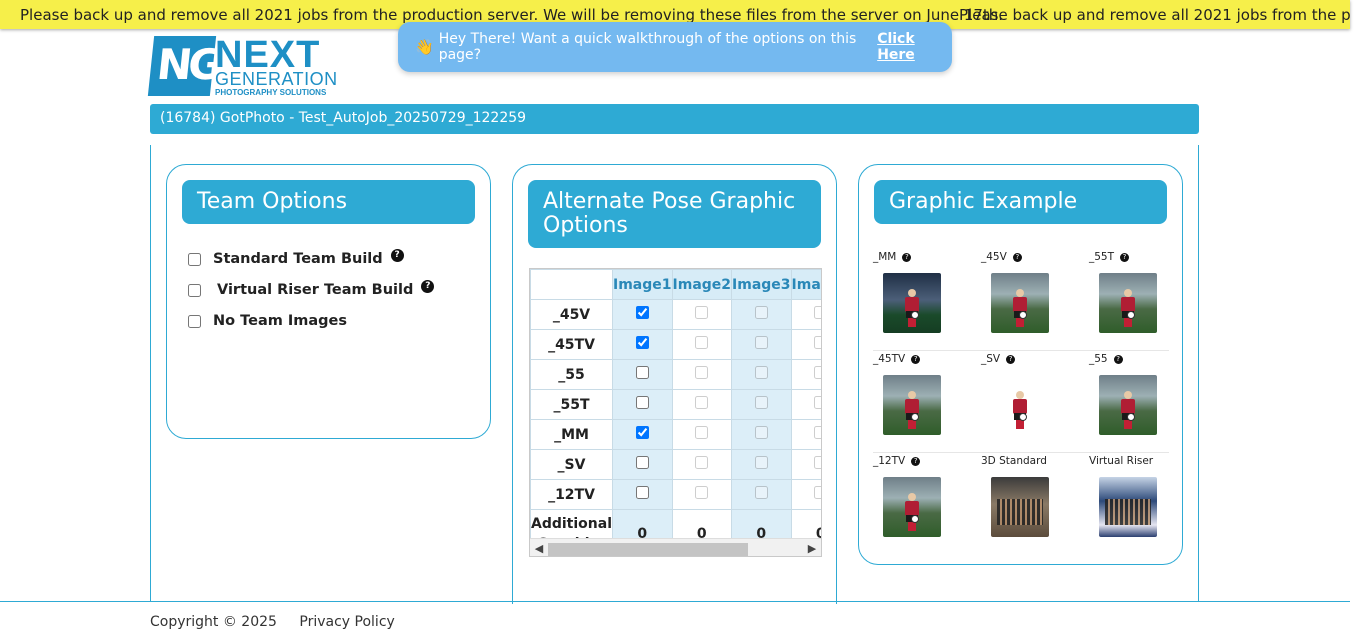 The height and width of the screenshot is (643, 1366). What do you see at coordinates (184, 66) in the screenshot?
I see `logo-mark: NG` at bounding box center [184, 66].